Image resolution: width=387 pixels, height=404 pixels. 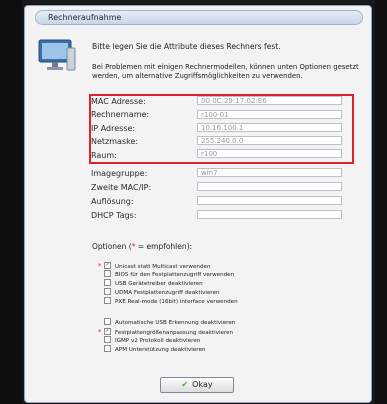 What do you see at coordinates (269, 100) in the screenshot?
I see `mac-address-field: 00:0C:29:17:02:E6` at bounding box center [269, 100].